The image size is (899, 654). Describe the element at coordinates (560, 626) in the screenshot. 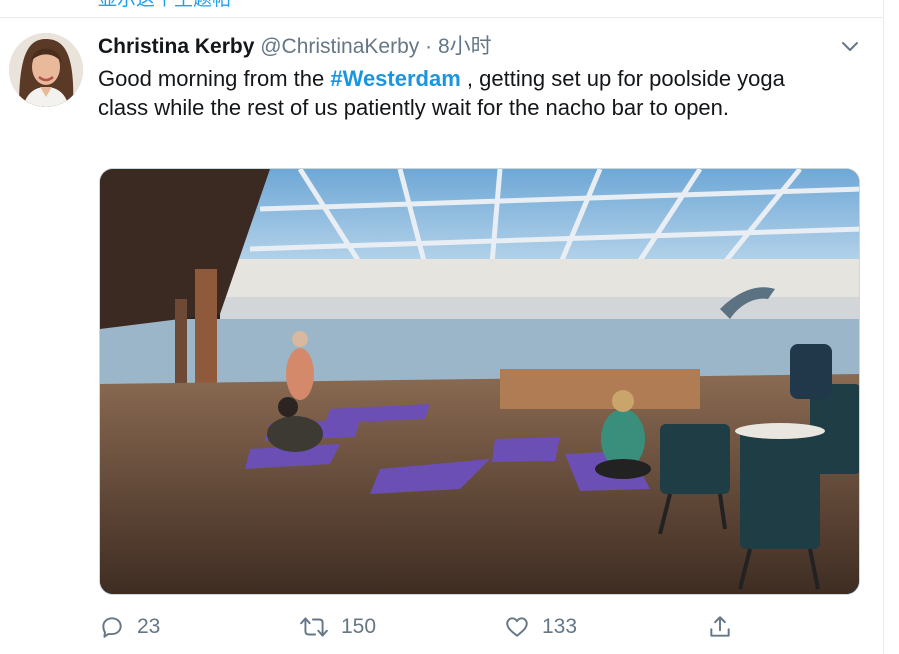

I see `like-count: 133` at that location.